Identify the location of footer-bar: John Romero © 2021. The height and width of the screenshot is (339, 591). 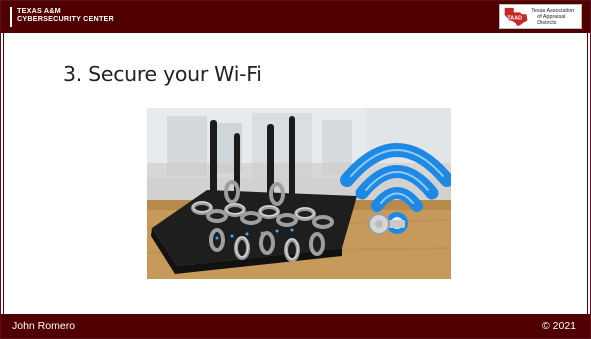
(295, 326).